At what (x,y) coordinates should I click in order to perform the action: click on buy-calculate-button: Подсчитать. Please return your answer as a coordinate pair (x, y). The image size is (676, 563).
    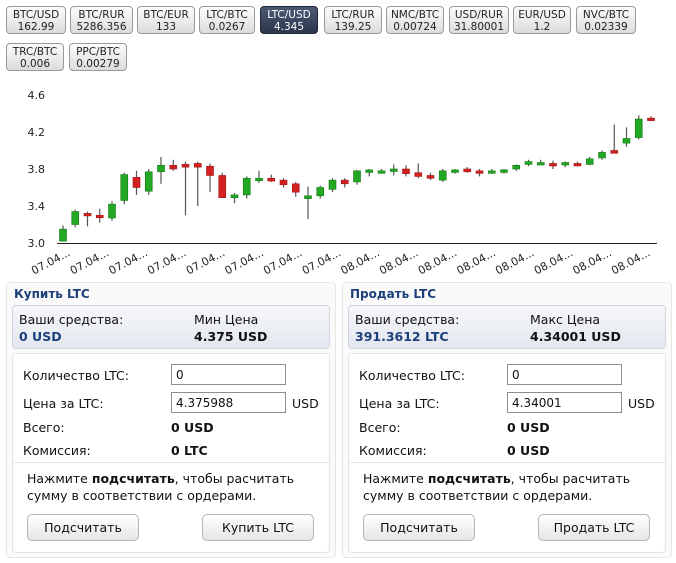
    Looking at the image, I should click on (83, 527).